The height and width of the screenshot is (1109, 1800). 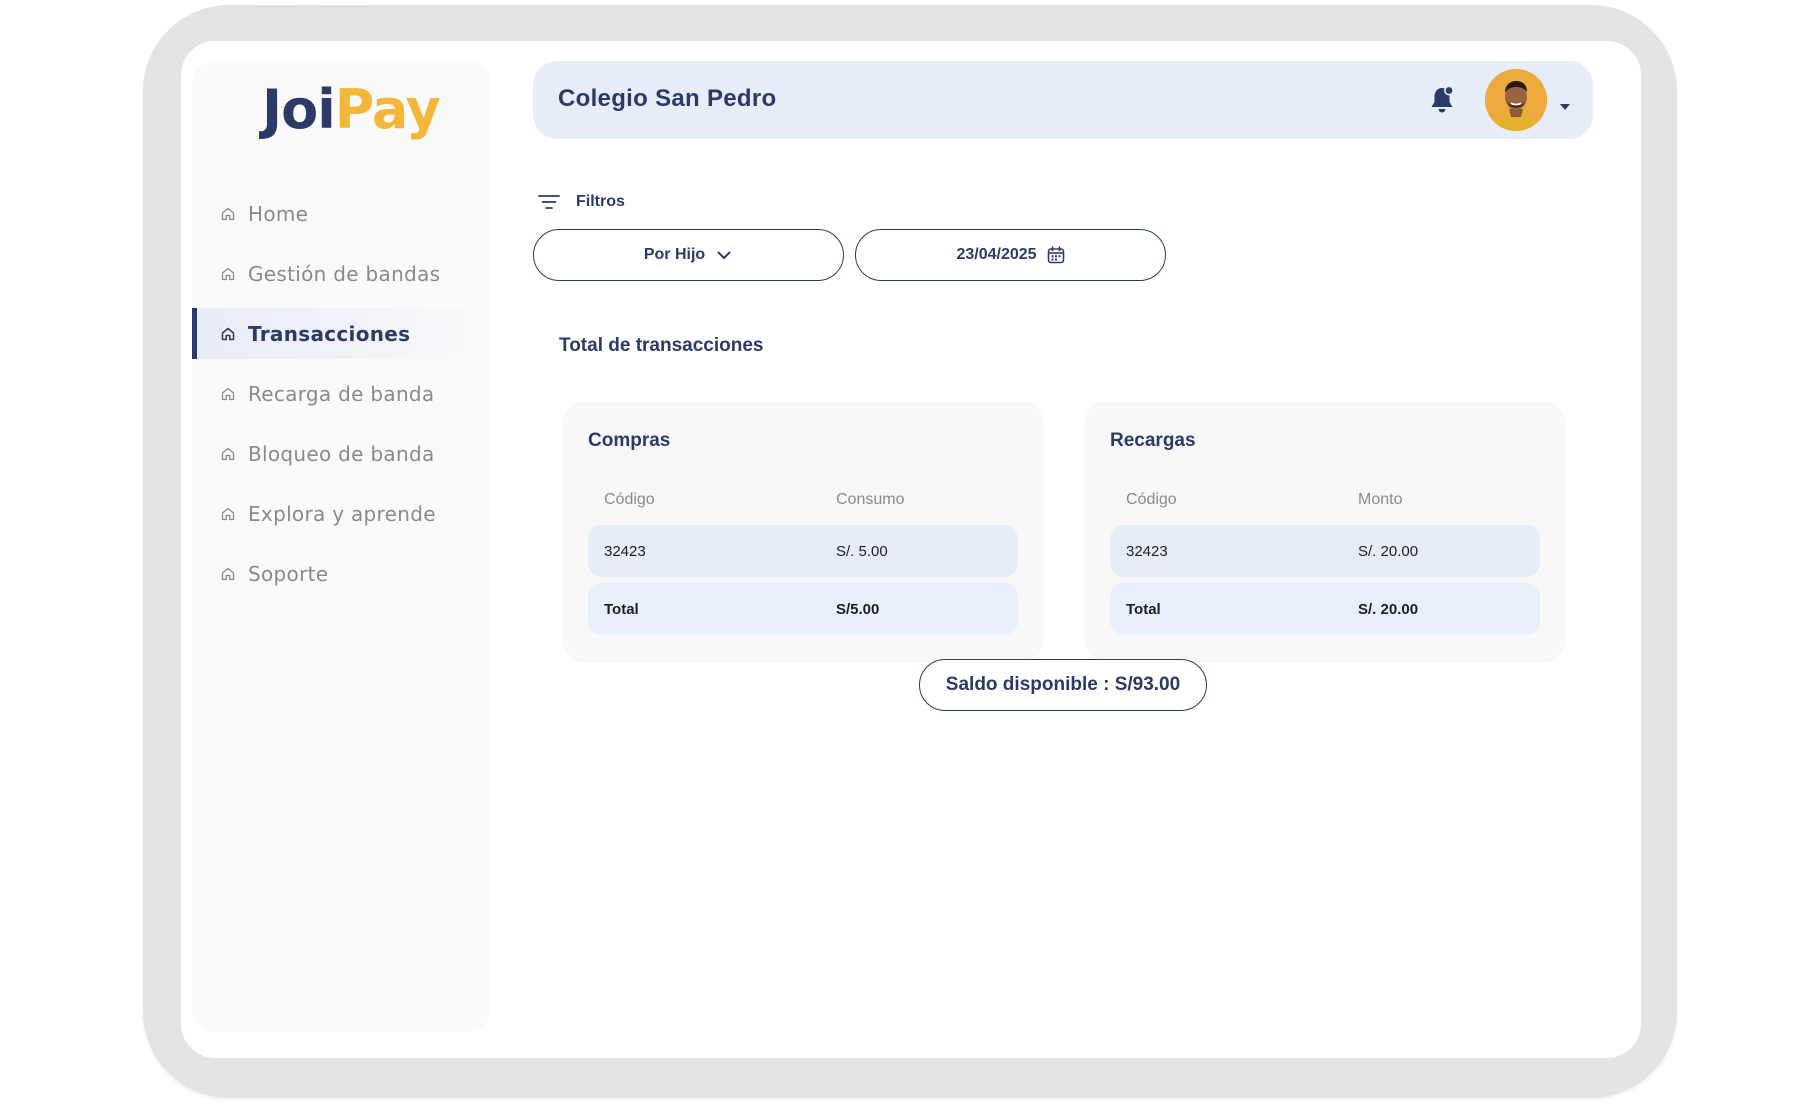 I want to click on sidebar-item-label: Home, so click(x=278, y=213).